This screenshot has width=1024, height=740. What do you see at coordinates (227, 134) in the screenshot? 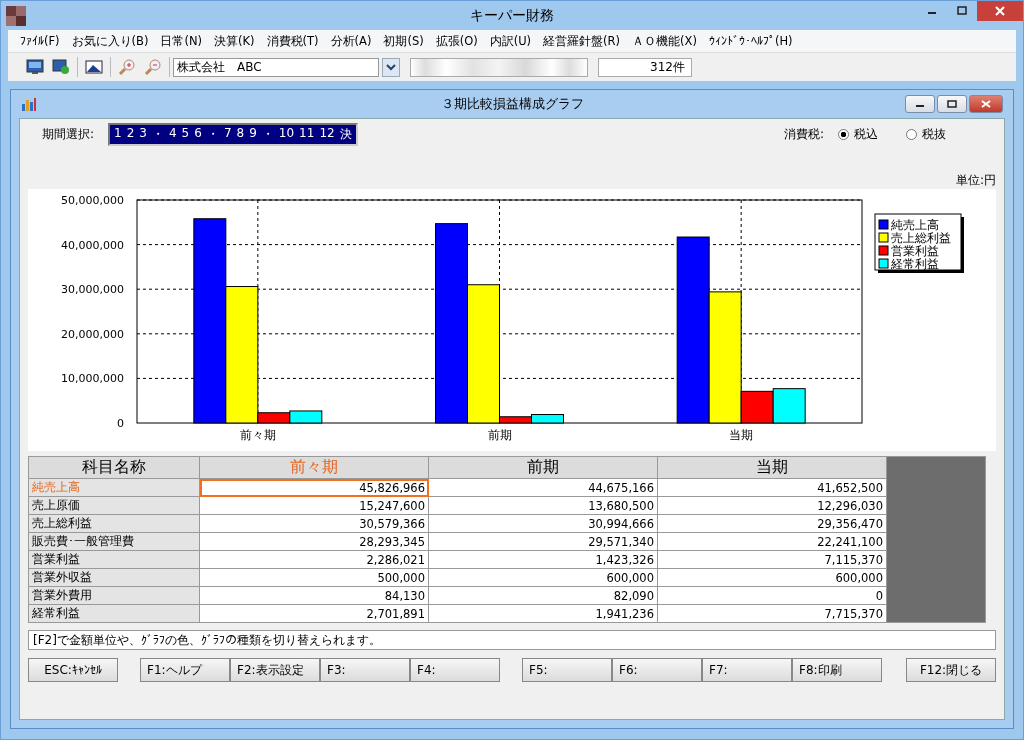
I see `period-option: 7` at bounding box center [227, 134].